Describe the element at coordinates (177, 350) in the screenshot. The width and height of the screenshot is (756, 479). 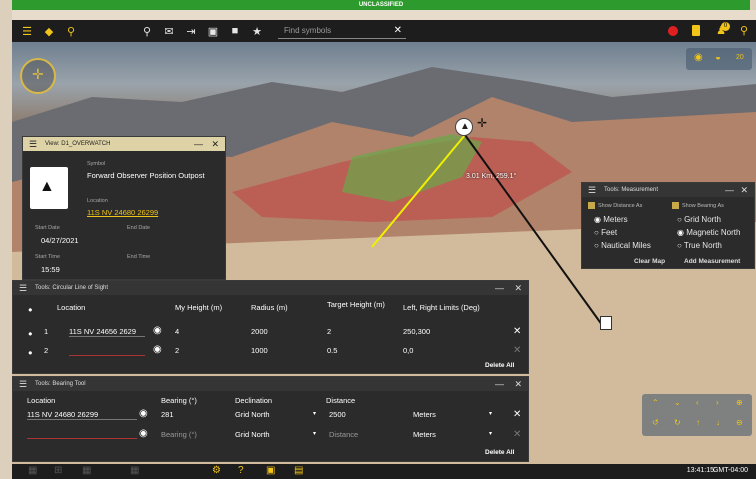
I see `my-height-value: 2` at that location.